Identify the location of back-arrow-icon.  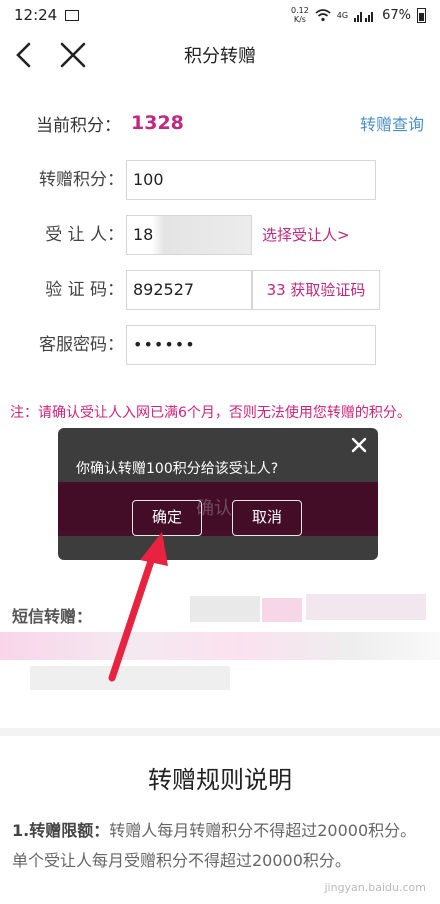
(25, 55).